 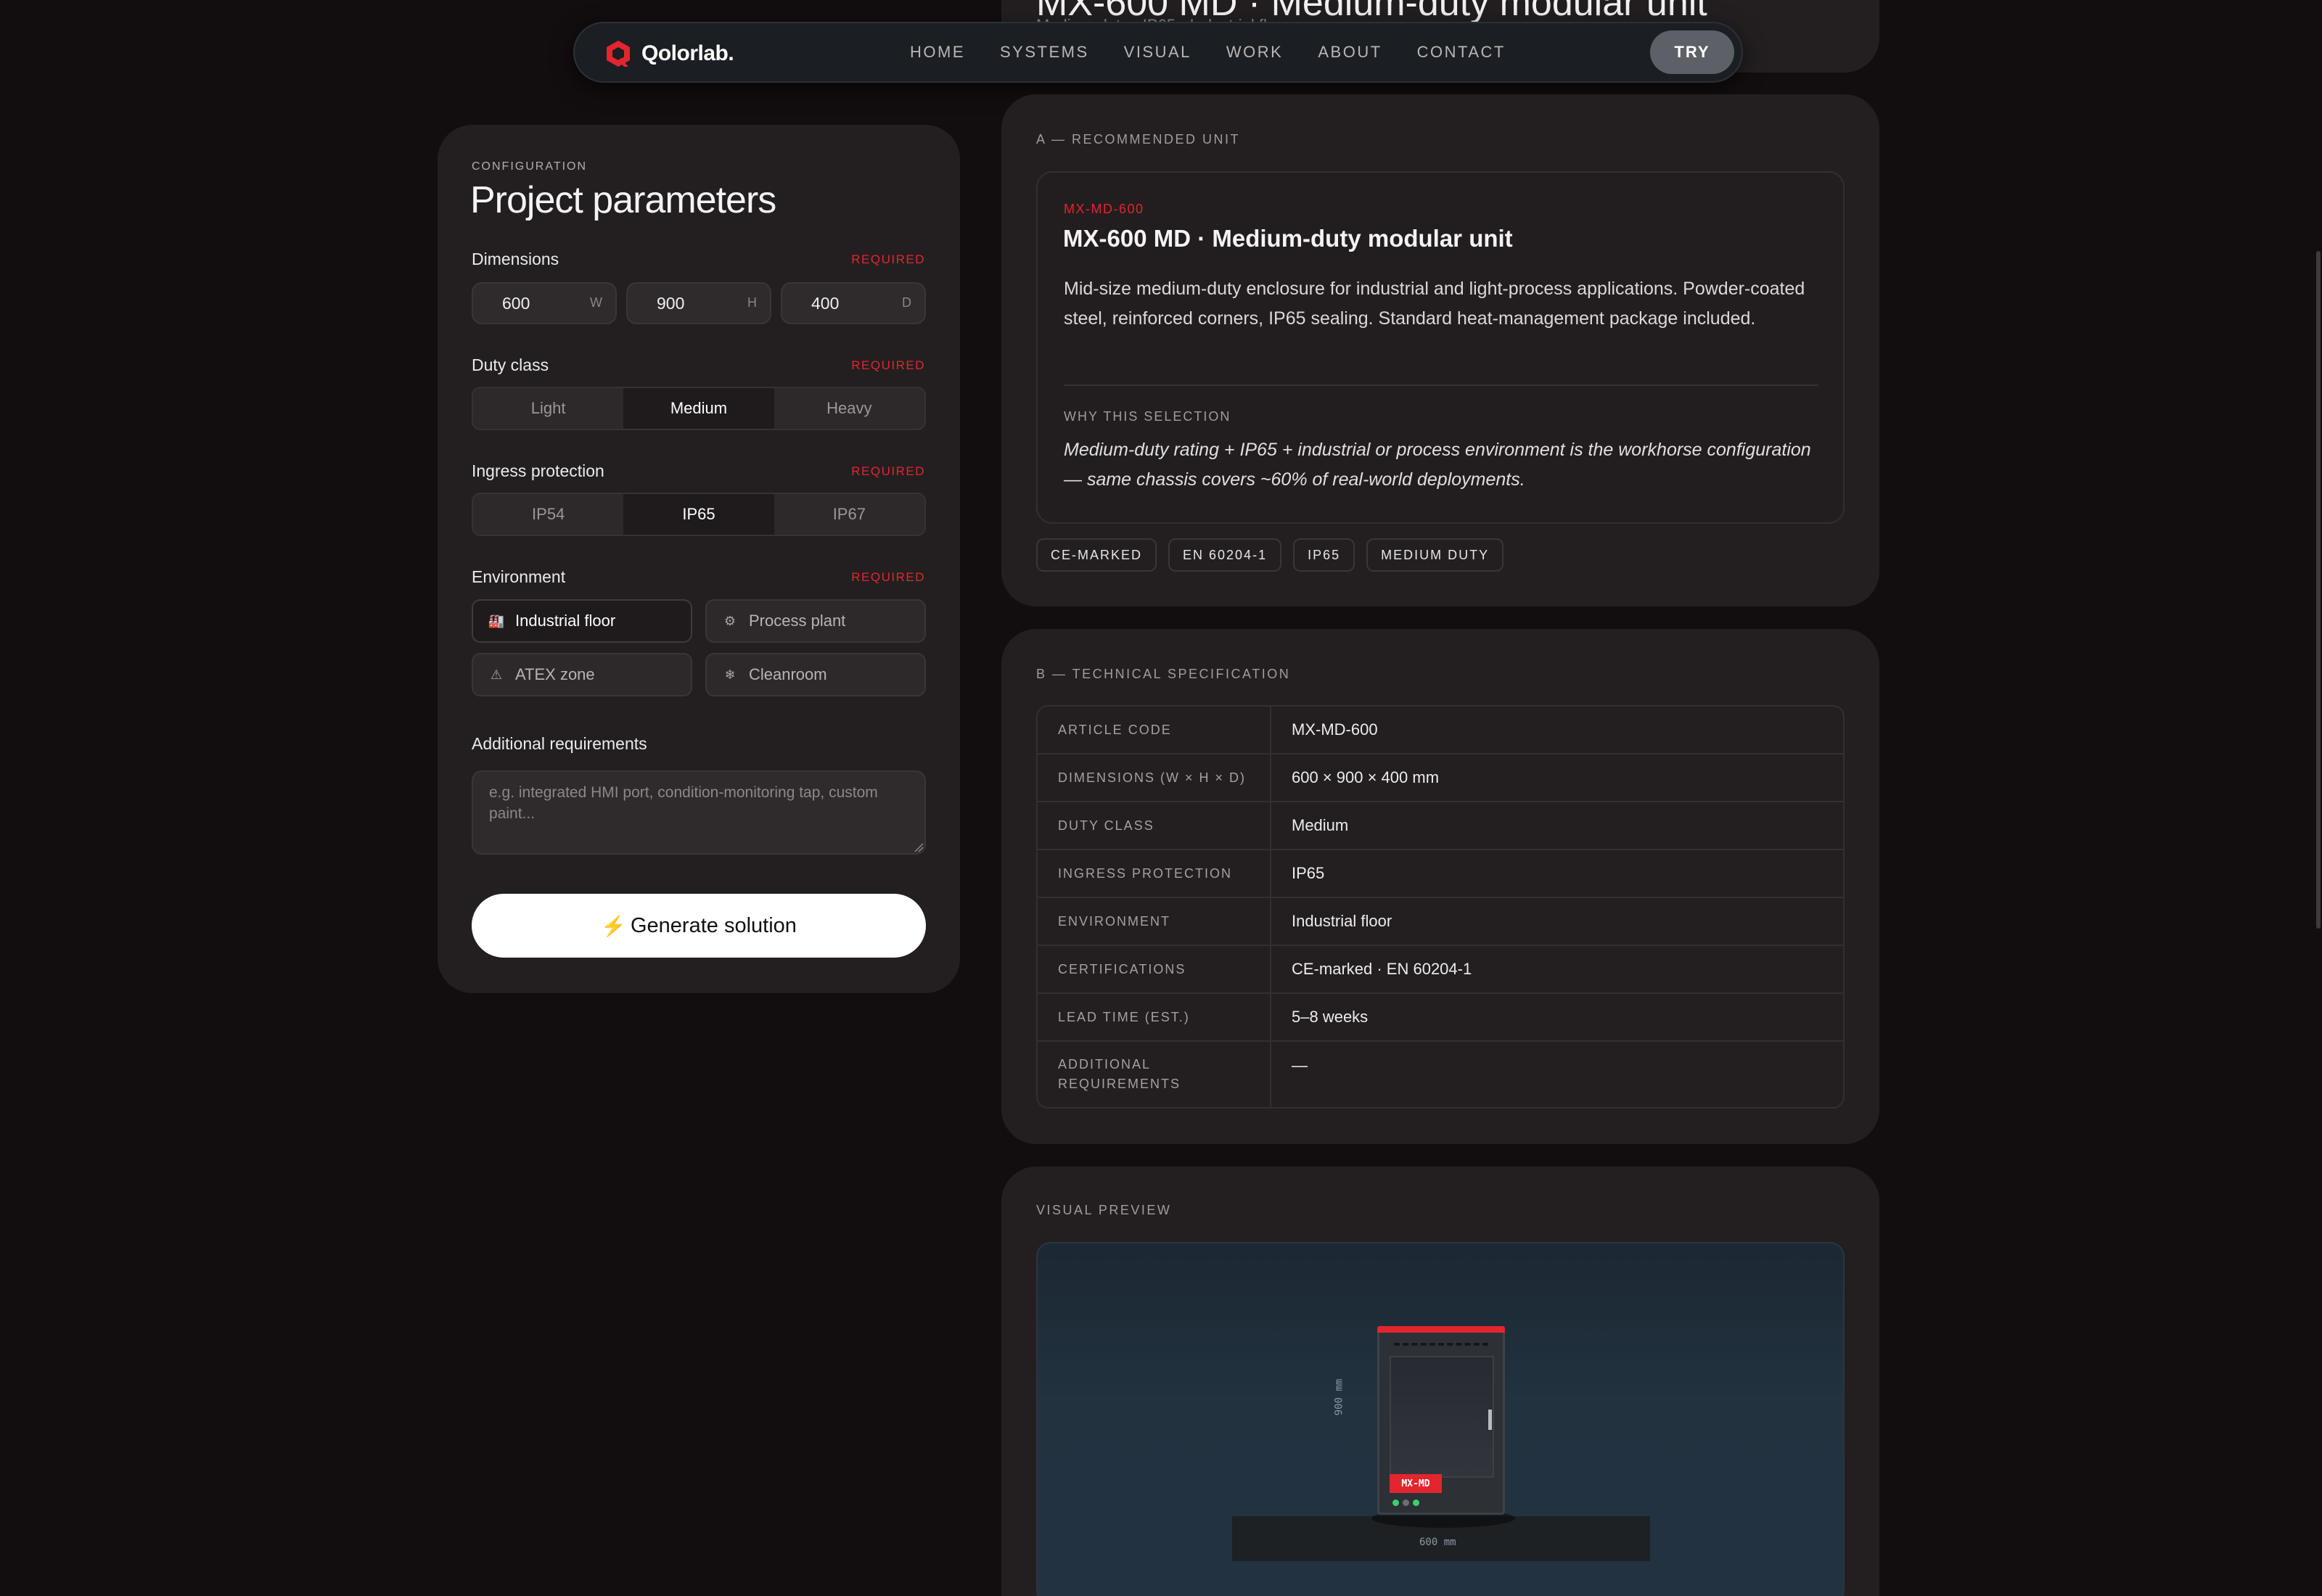 I want to click on technical-specification-kicker: B — TECHNICAL SPECIFICATION, so click(x=1163, y=674).